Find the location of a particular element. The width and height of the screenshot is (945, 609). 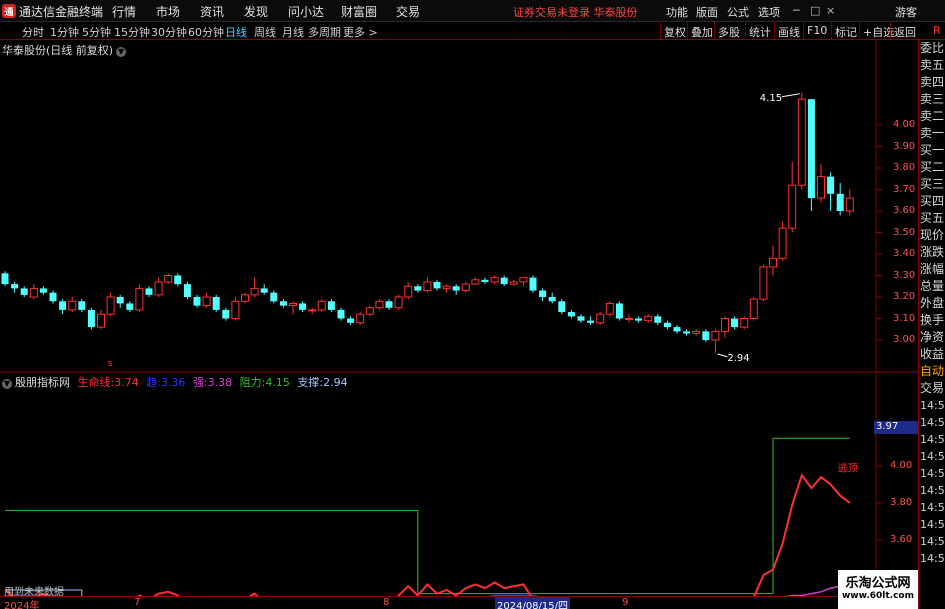

period-more: 更多 > is located at coordinates (360, 32).